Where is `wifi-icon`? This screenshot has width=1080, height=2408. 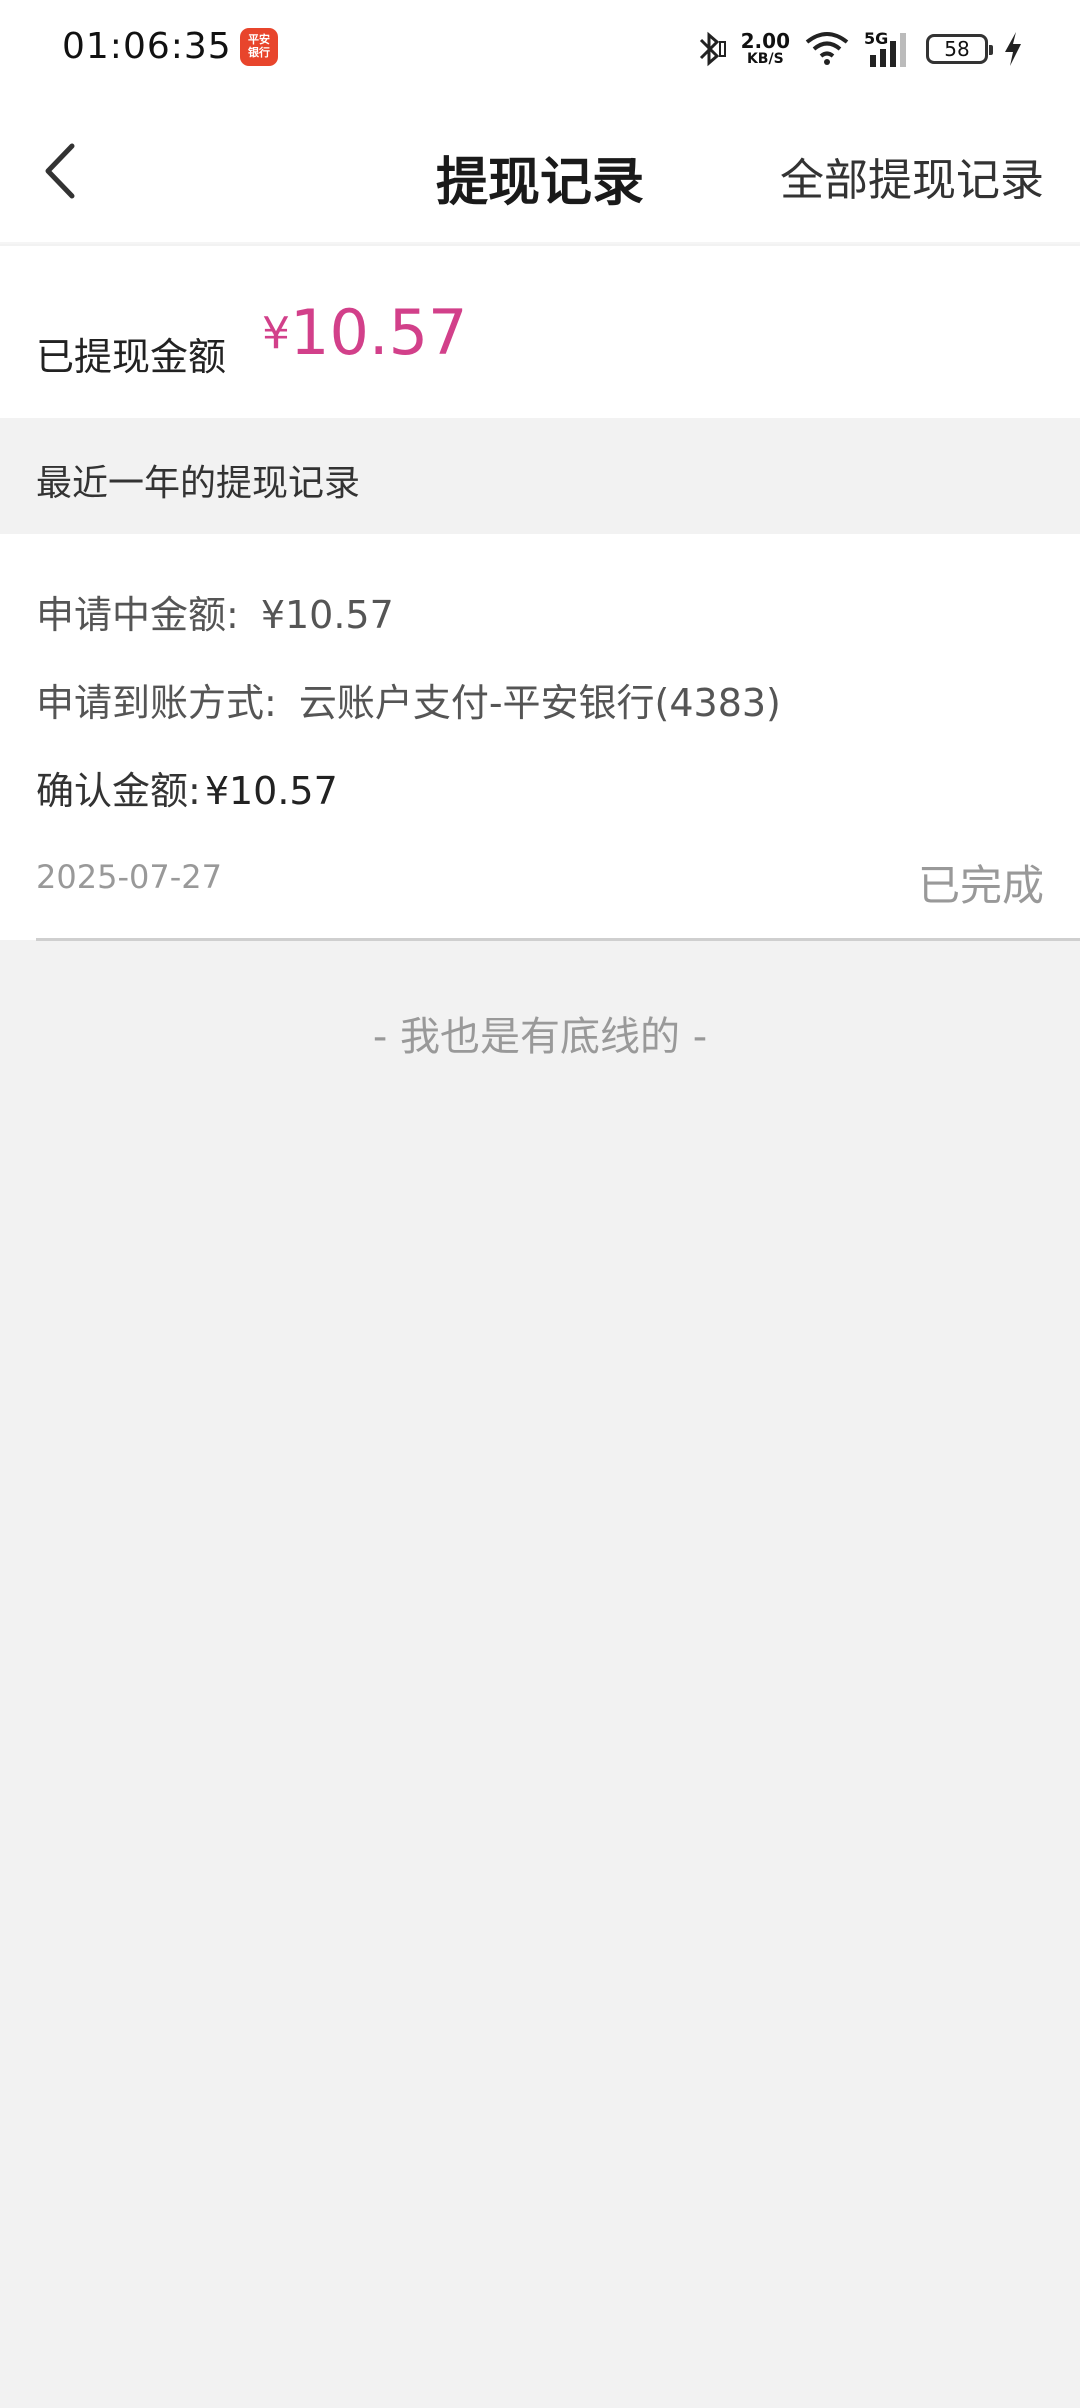 wifi-icon is located at coordinates (827, 48).